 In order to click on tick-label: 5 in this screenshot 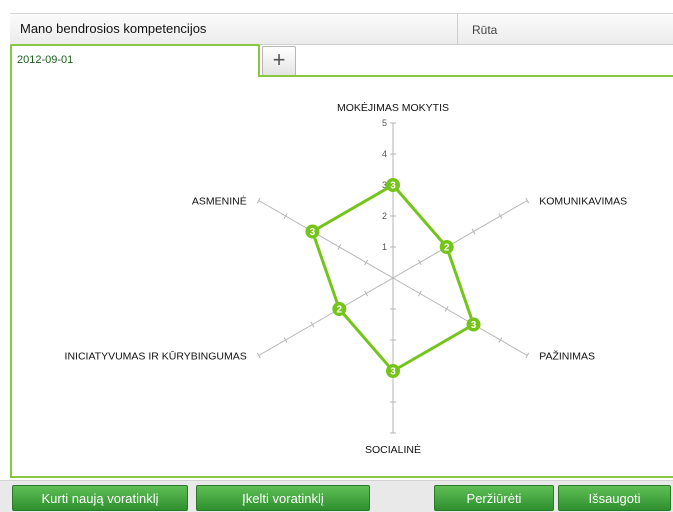, I will do `click(384, 123)`.